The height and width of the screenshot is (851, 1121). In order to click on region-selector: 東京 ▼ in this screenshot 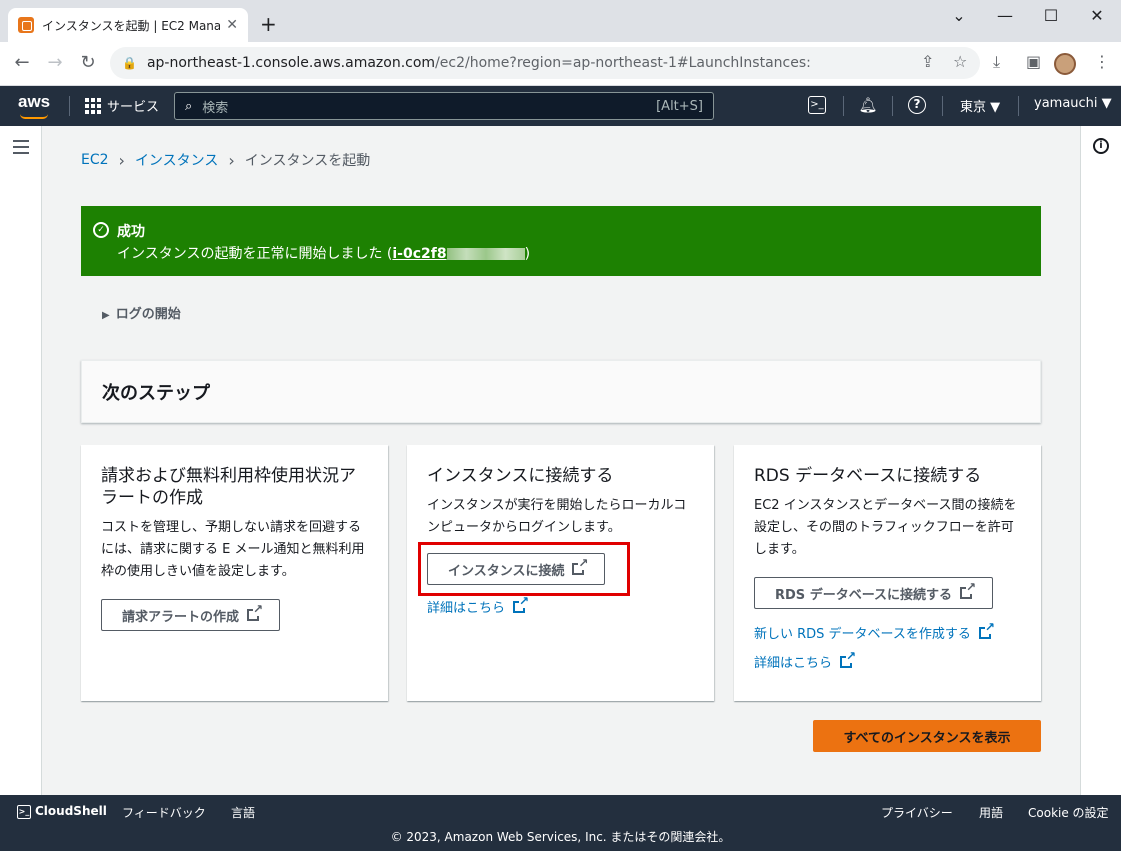, I will do `click(980, 105)`.